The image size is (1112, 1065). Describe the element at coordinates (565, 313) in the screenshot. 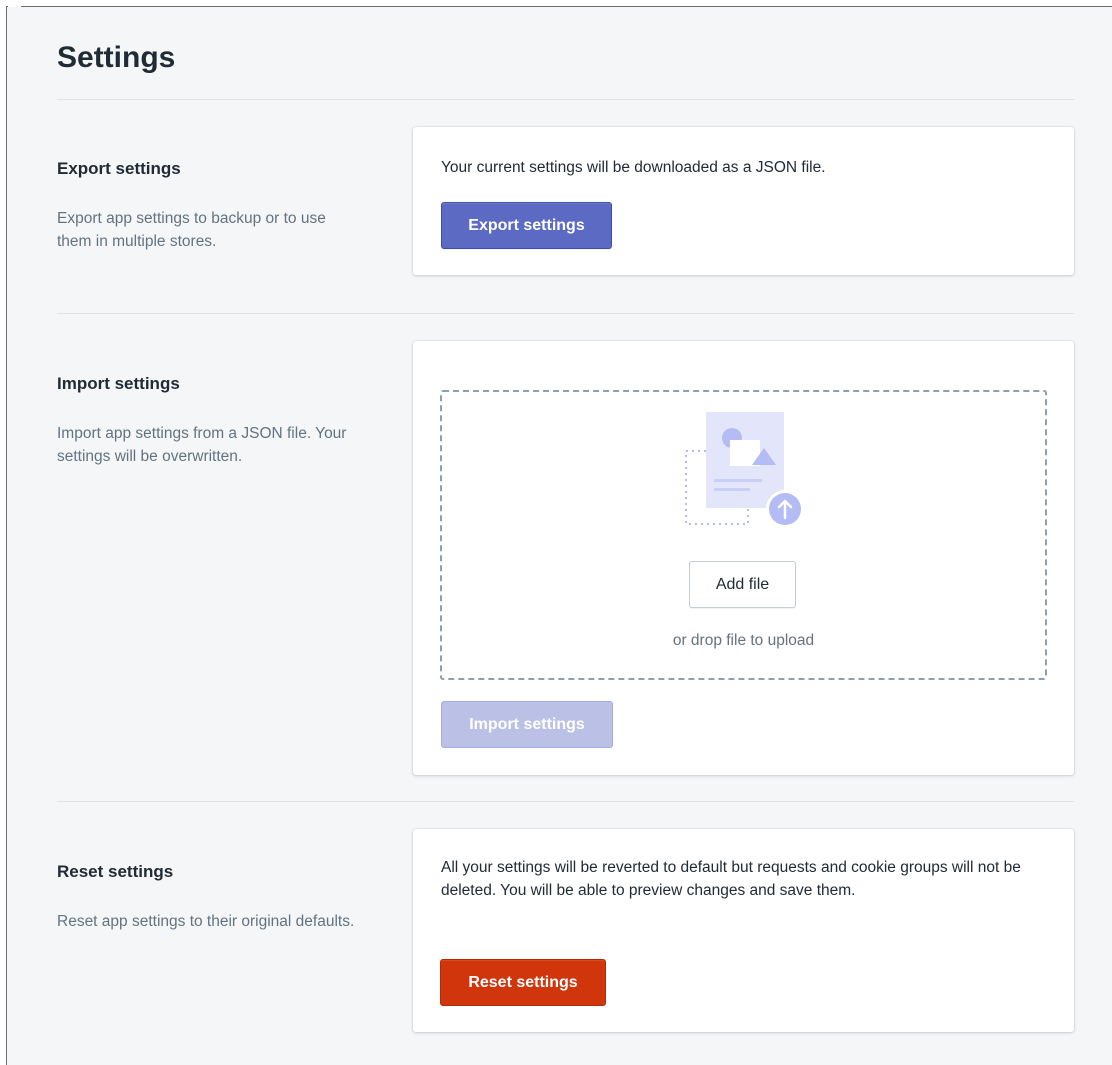

I see `export-divider` at that location.